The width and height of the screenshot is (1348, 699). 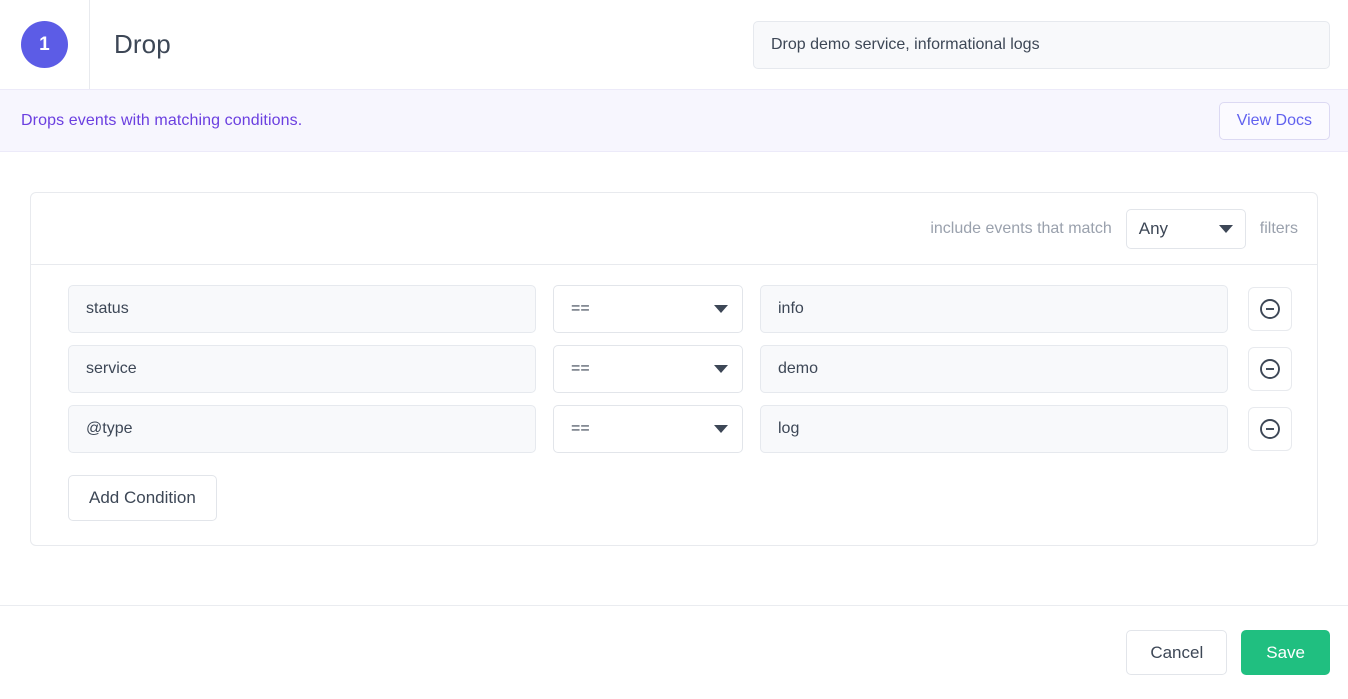 I want to click on step-number-label: 1, so click(x=44, y=44).